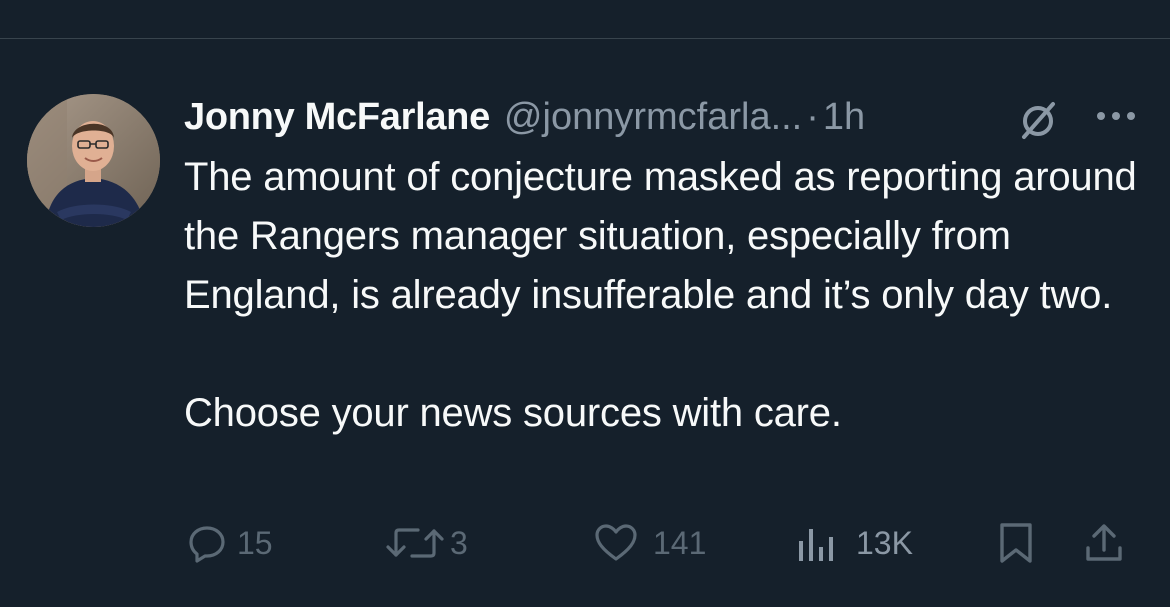 The image size is (1170, 607). I want to click on tweet-actions: 15 3 141 13K, so click(585, 543).